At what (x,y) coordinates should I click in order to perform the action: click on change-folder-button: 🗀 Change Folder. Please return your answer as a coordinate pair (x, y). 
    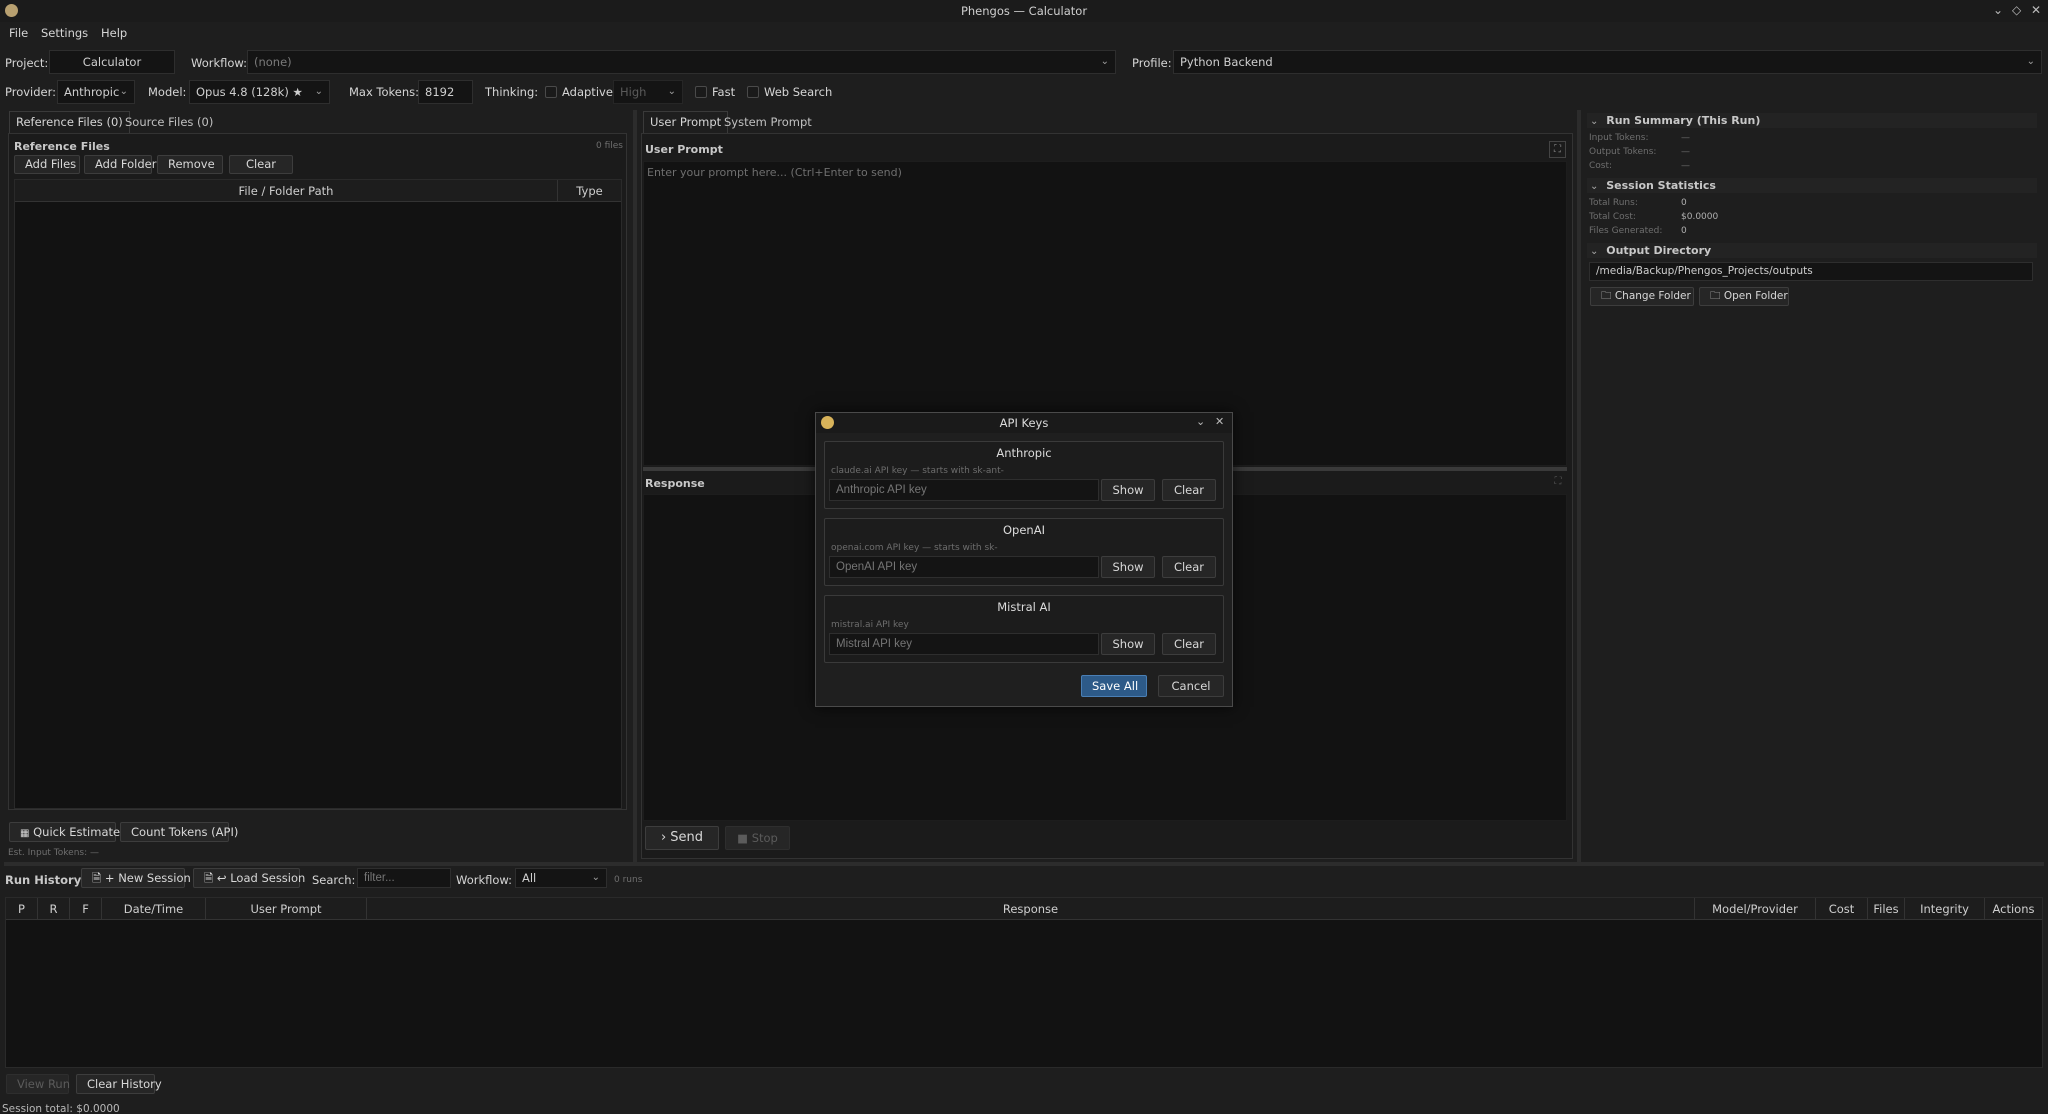
    Looking at the image, I should click on (1642, 296).